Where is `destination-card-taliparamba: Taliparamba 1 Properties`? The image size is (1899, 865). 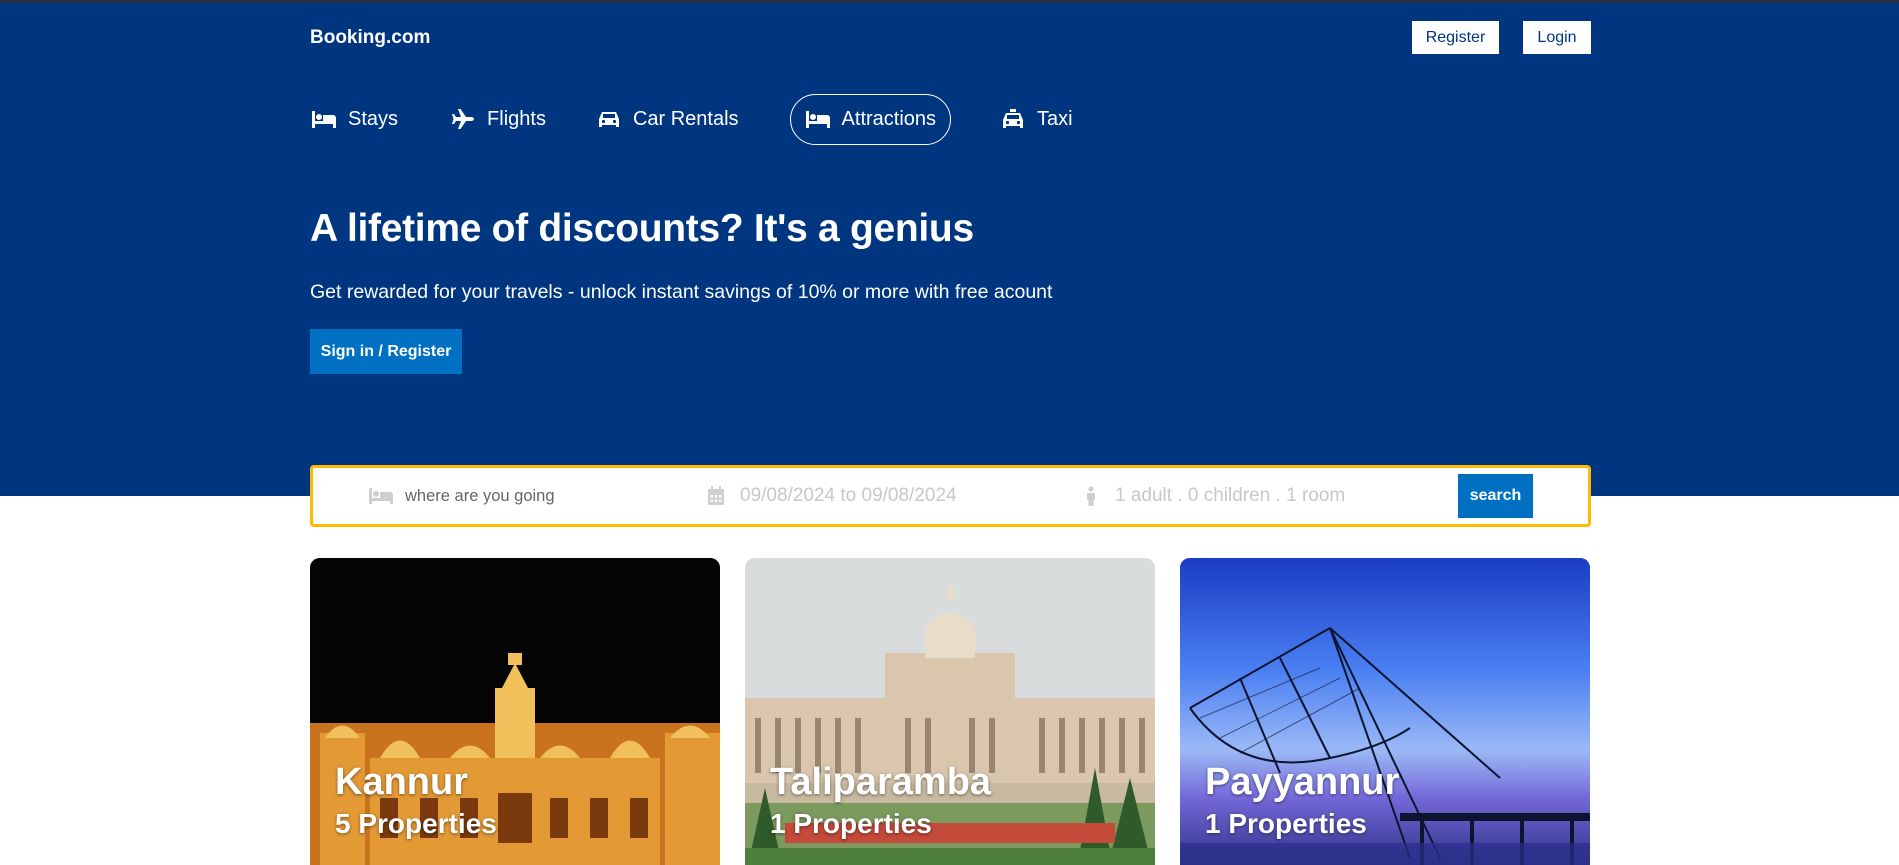
destination-card-taliparamba: Taliparamba 1 Properties is located at coordinates (950, 711).